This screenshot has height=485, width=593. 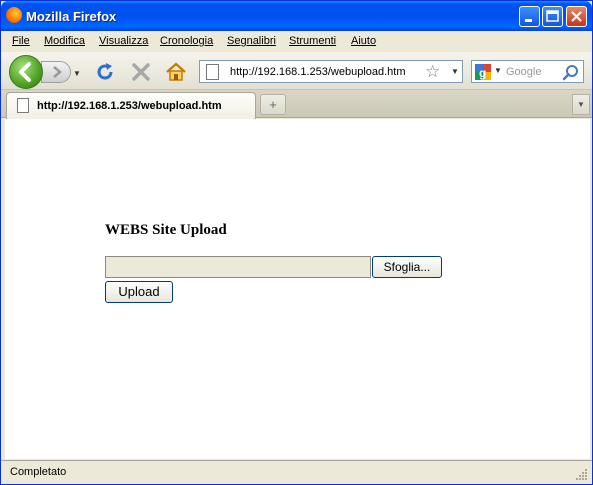 I want to click on tab-list-button: ▼, so click(x=581, y=104).